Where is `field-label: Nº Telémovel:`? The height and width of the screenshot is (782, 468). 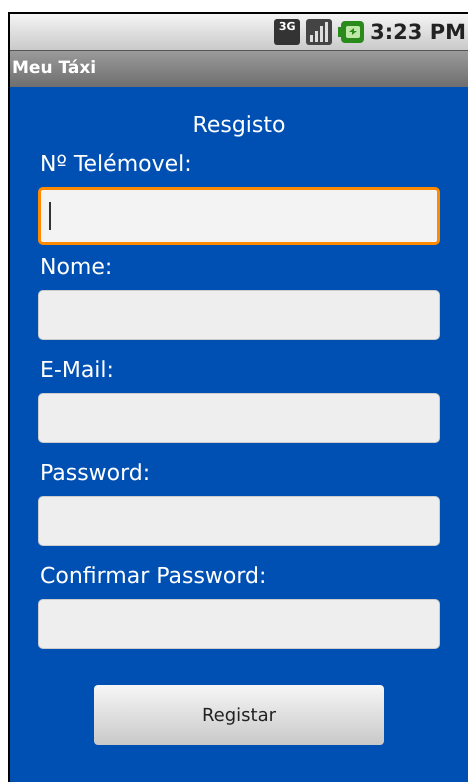
field-label: Nº Telémovel: is located at coordinates (116, 165).